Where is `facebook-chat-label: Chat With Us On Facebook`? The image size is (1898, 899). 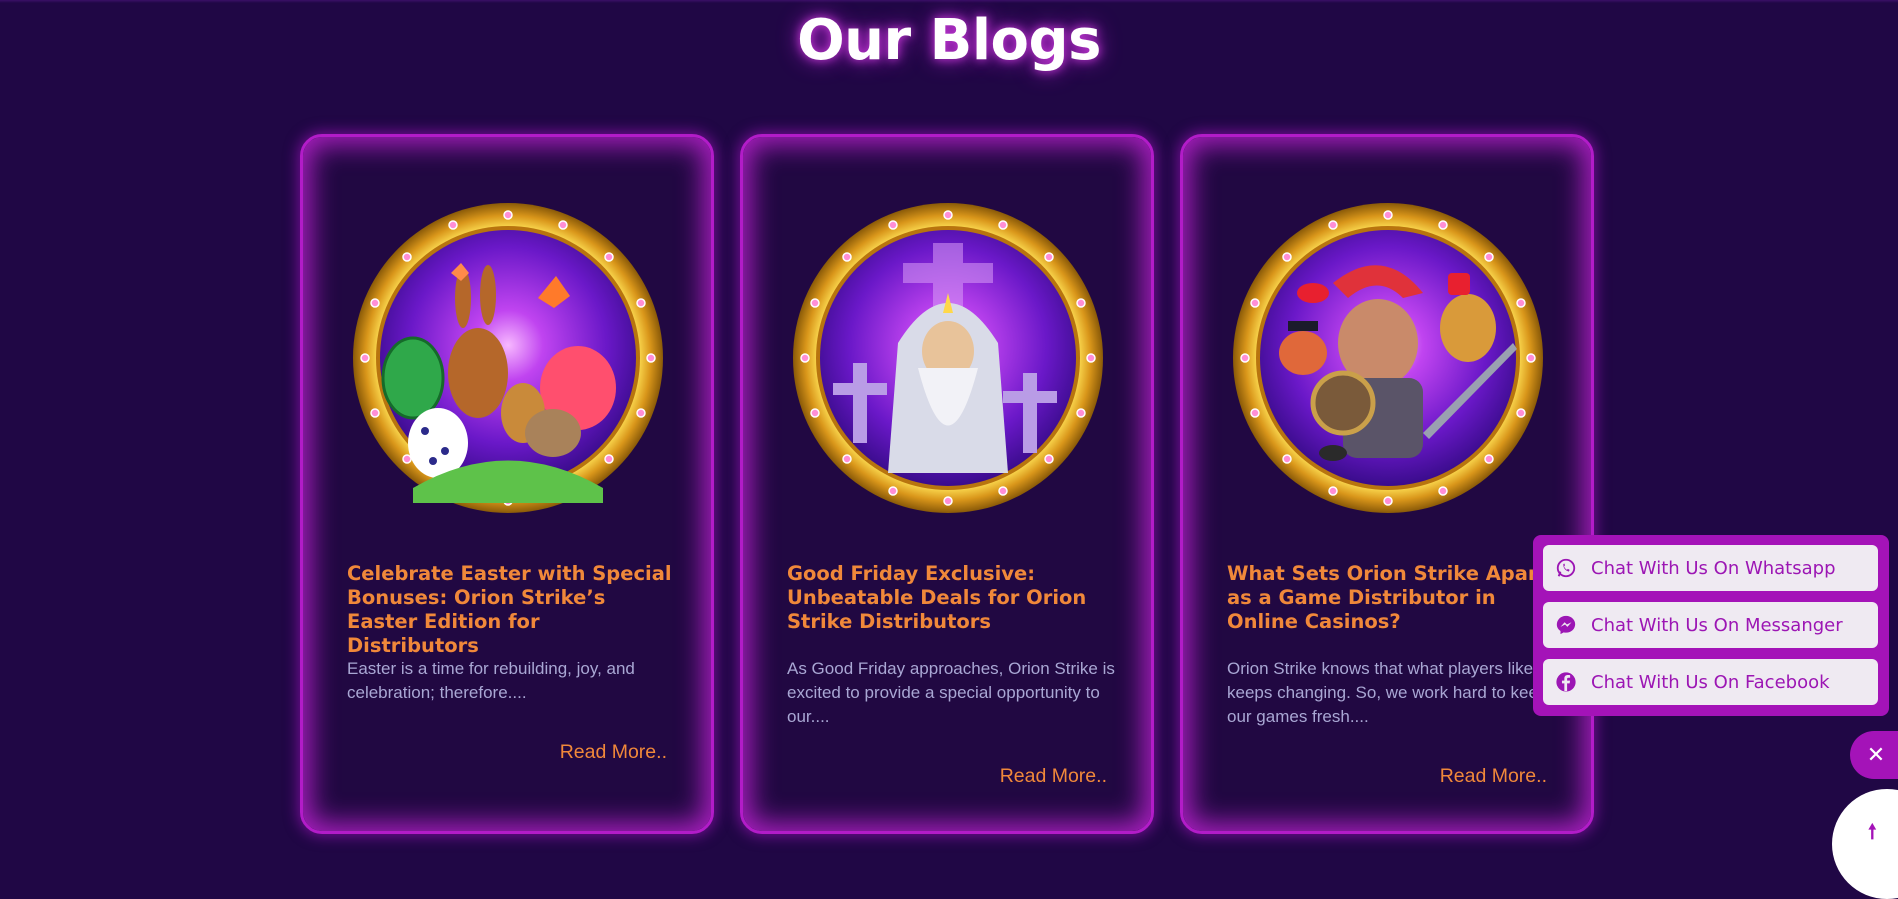
facebook-chat-label: Chat With Us On Facebook is located at coordinates (1710, 682).